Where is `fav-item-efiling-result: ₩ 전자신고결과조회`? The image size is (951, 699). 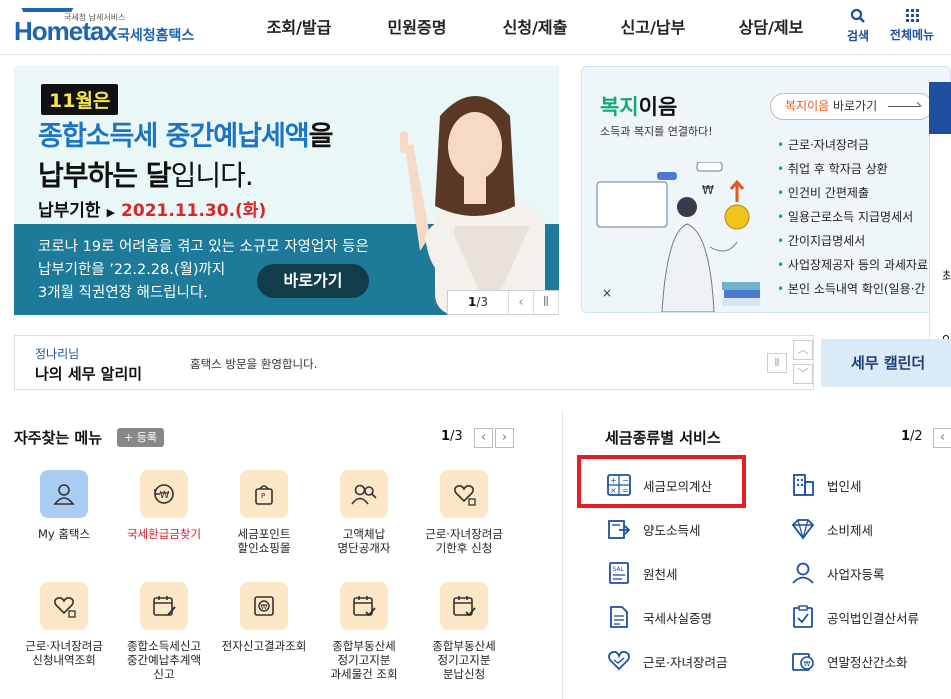
fav-item-efiling-result: ₩ 전자신고결과조회 is located at coordinates (264, 617).